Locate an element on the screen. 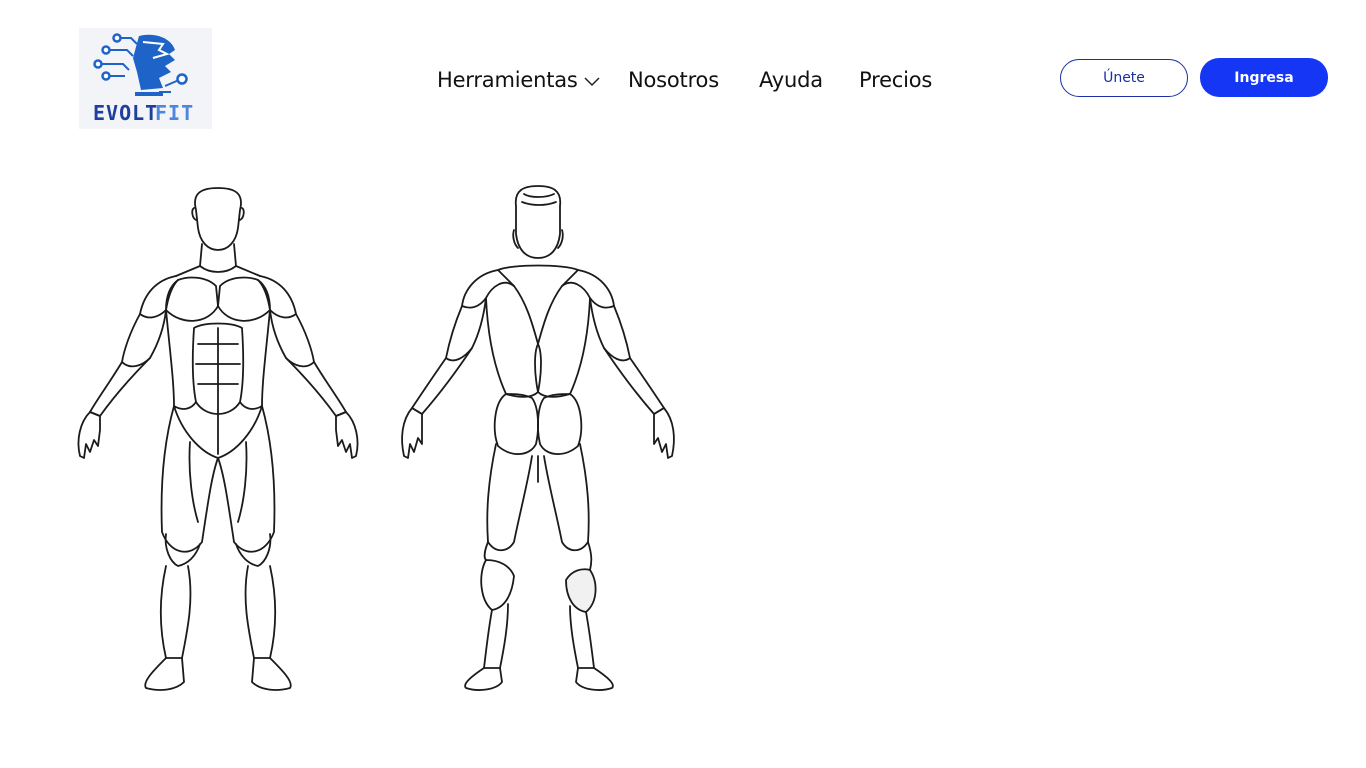 Image resolution: width=1366 pixels, height=768 pixels. obliques-left is located at coordinates (181, 359).